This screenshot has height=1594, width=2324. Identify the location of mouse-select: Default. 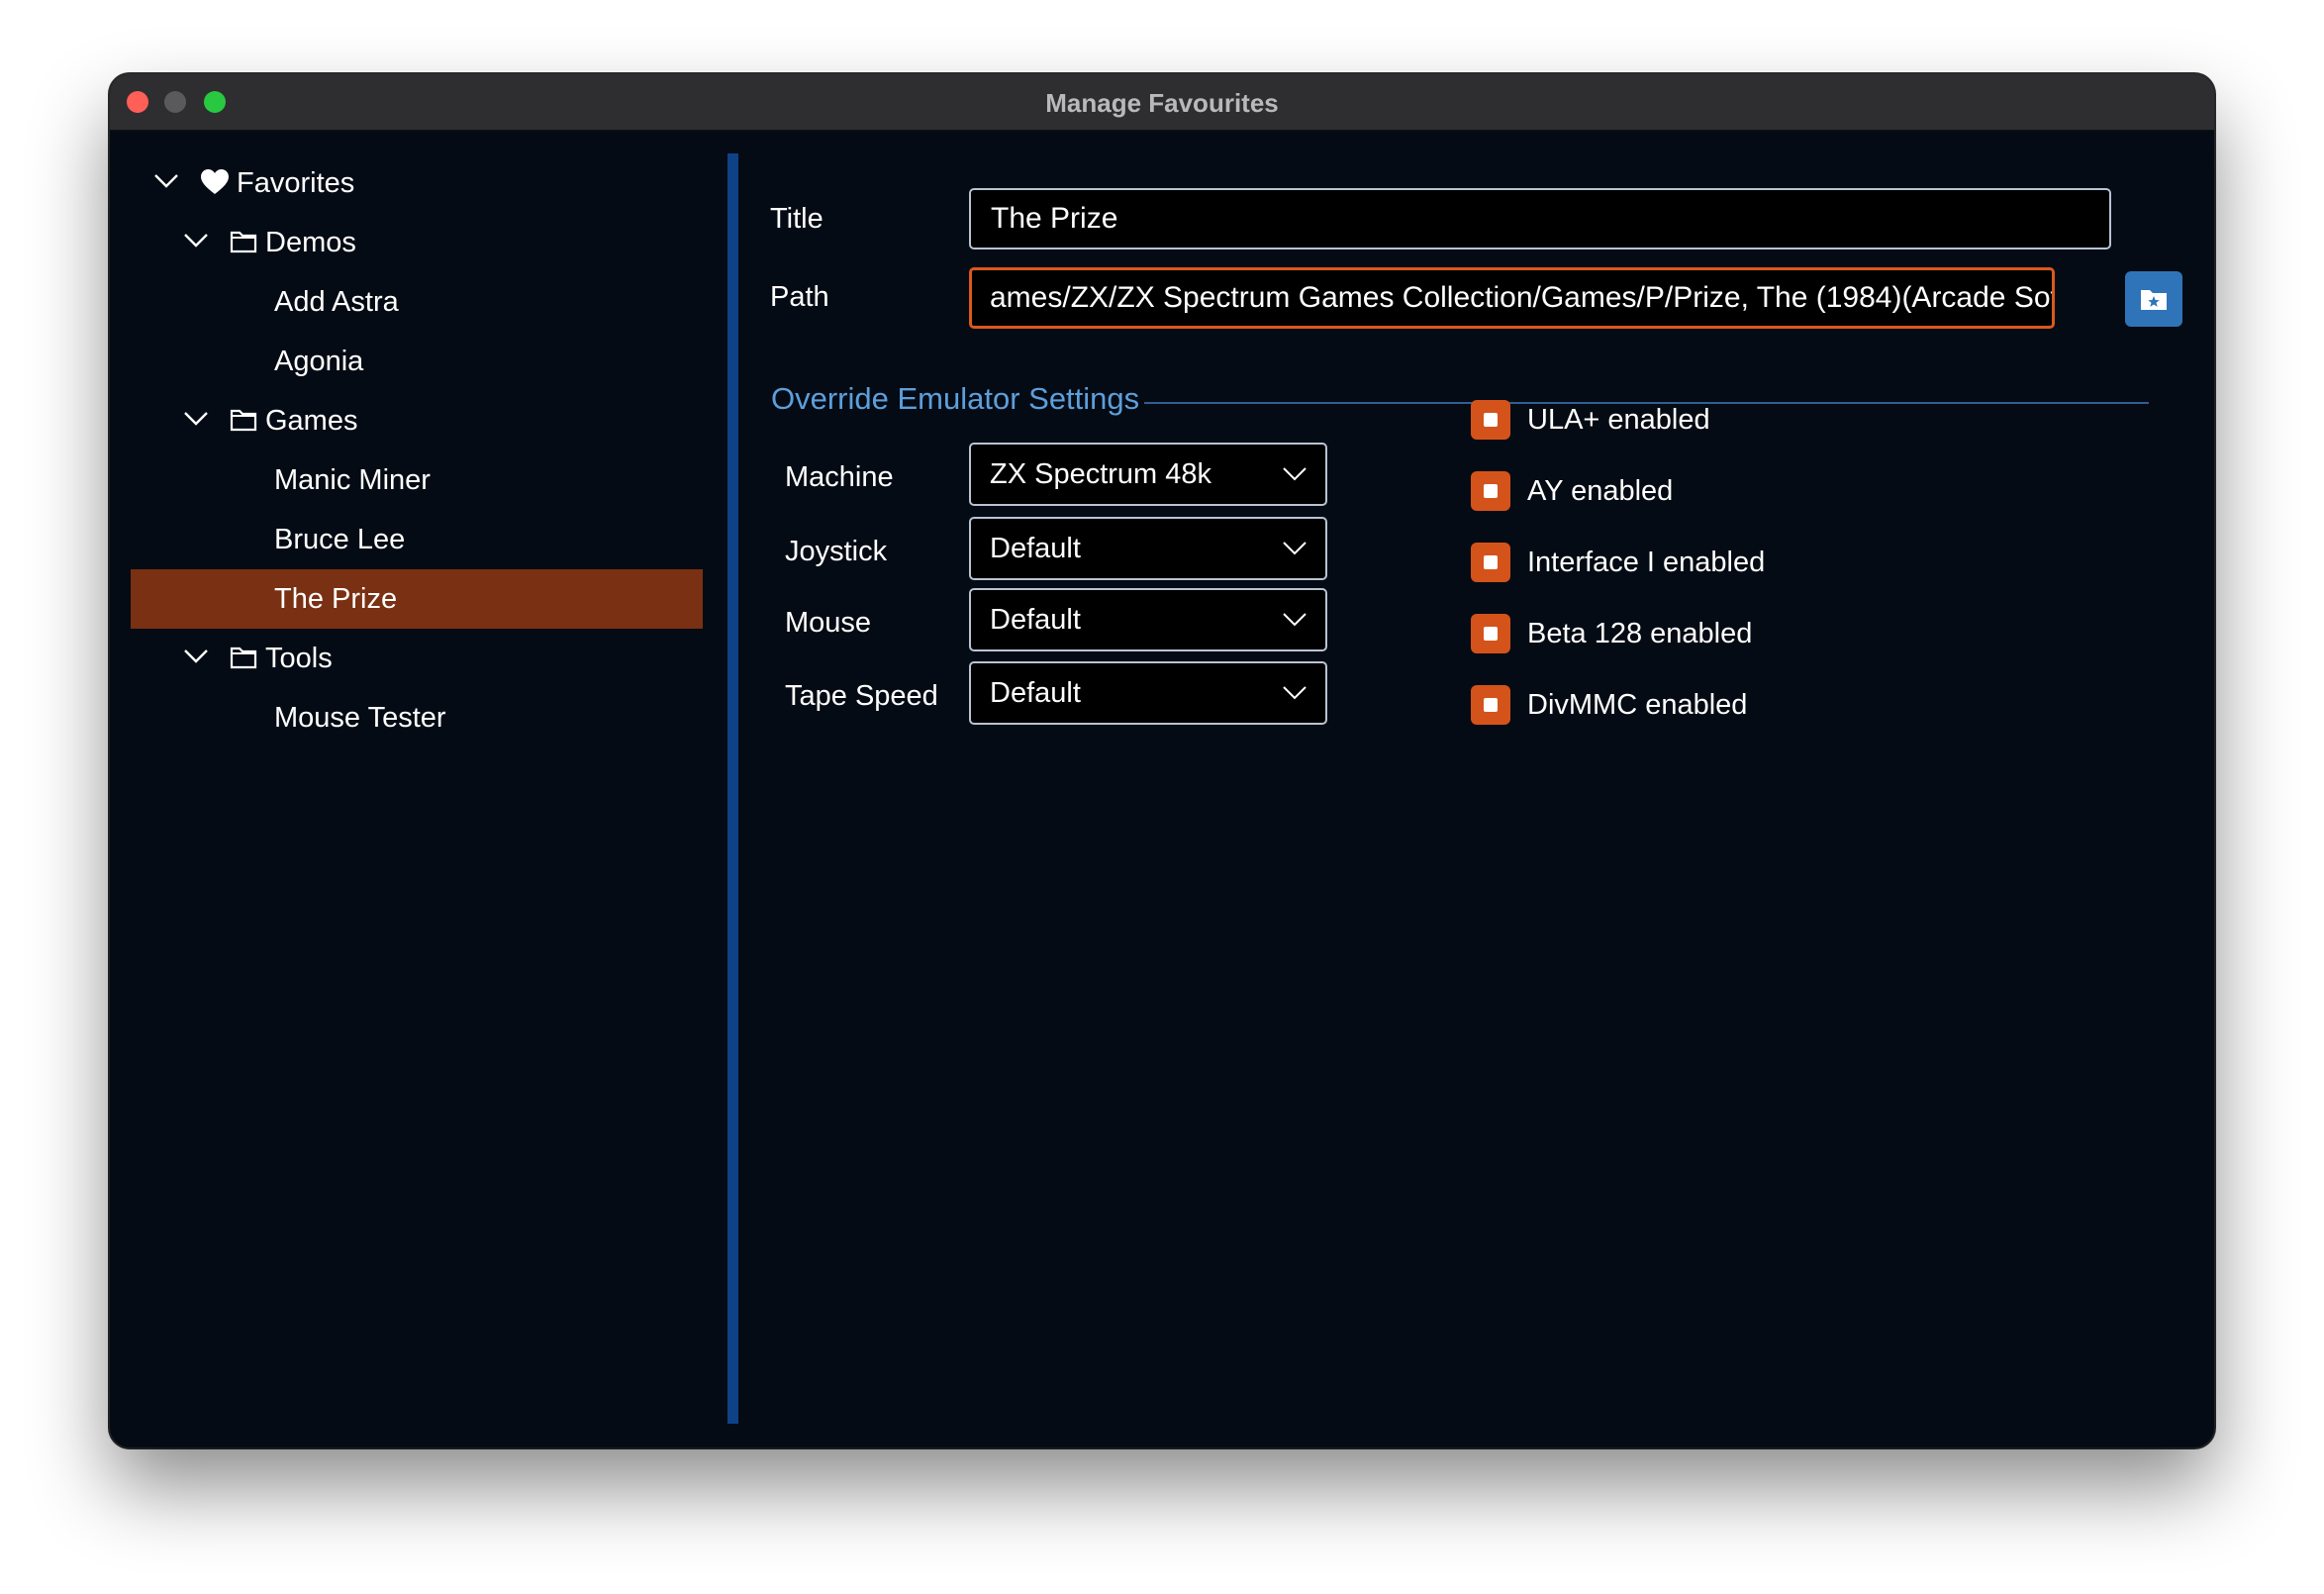
(1148, 620).